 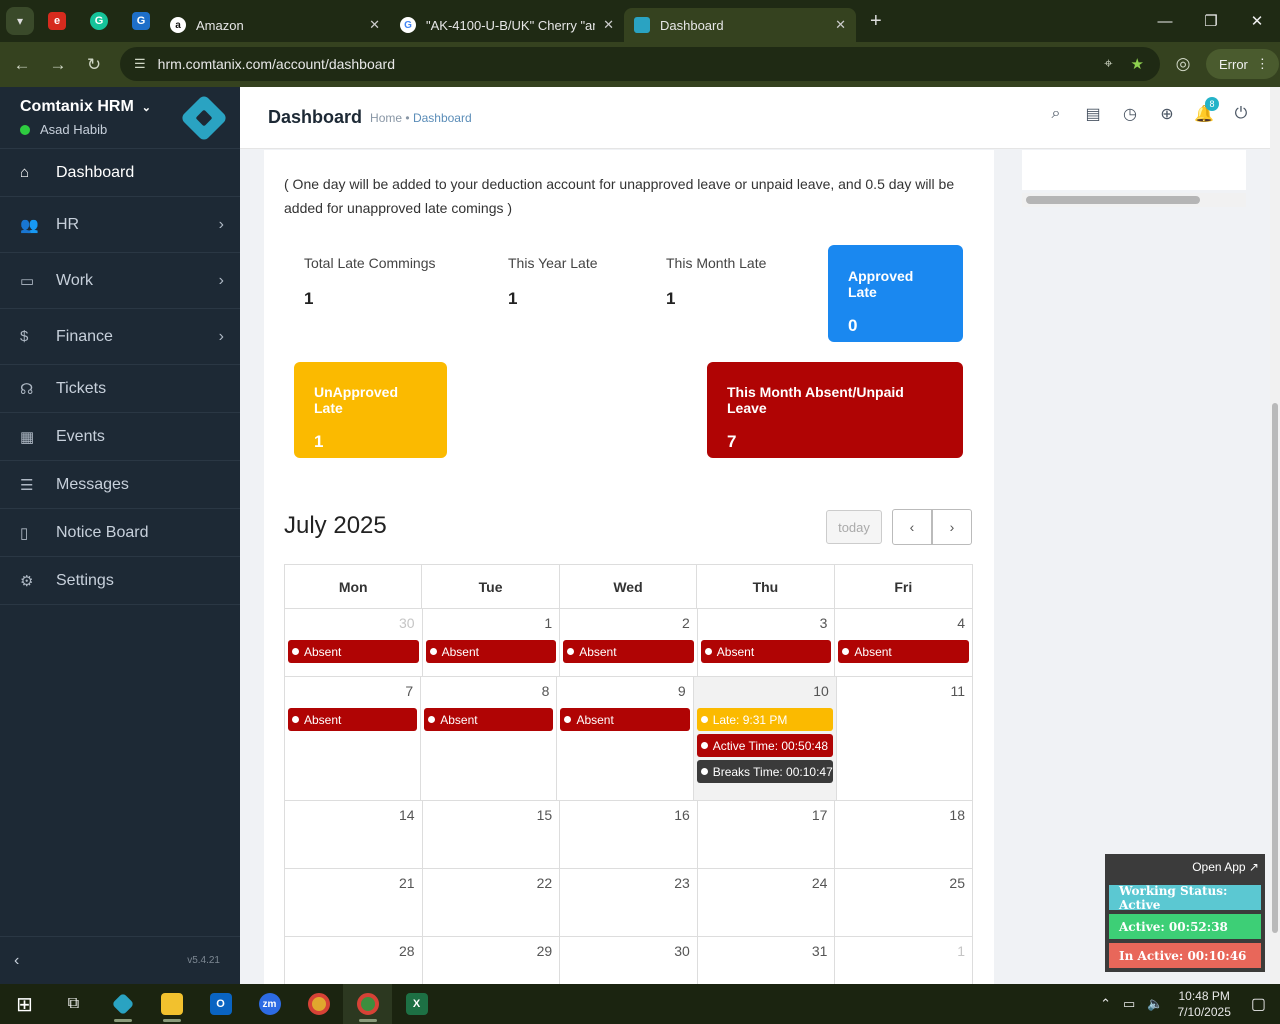 I want to click on right-panel-scrollbar, so click(x=1134, y=200).